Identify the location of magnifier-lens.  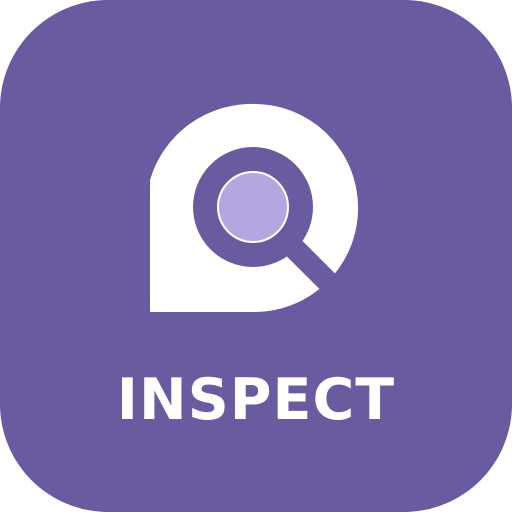
(253, 207).